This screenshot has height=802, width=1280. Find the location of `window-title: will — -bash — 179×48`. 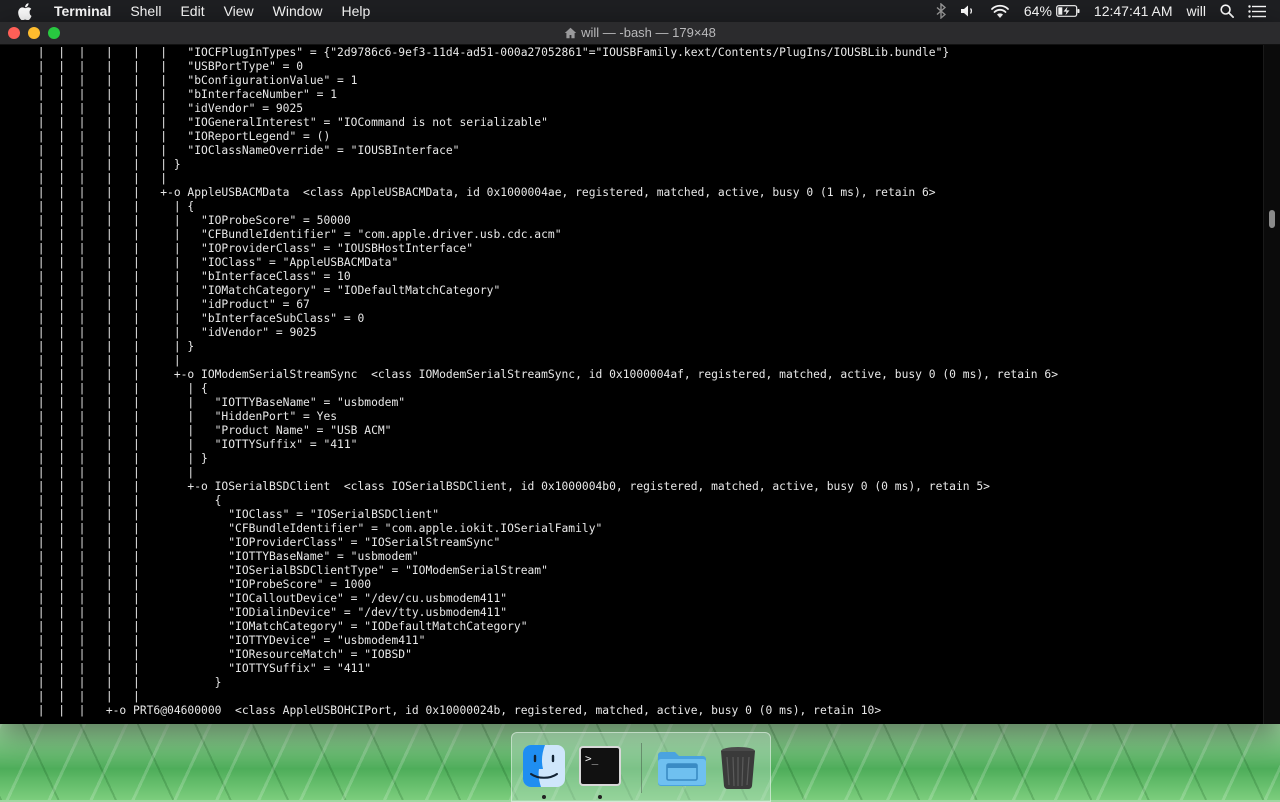

window-title: will — -bash — 179×48 is located at coordinates (648, 32).